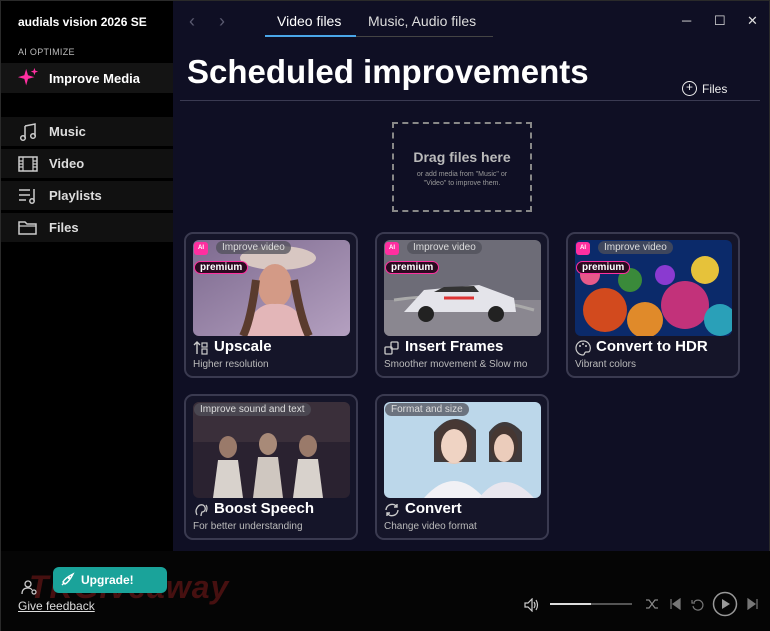 The width and height of the screenshot is (770, 631). Describe the element at coordinates (391, 348) in the screenshot. I see `frames-icon` at that location.